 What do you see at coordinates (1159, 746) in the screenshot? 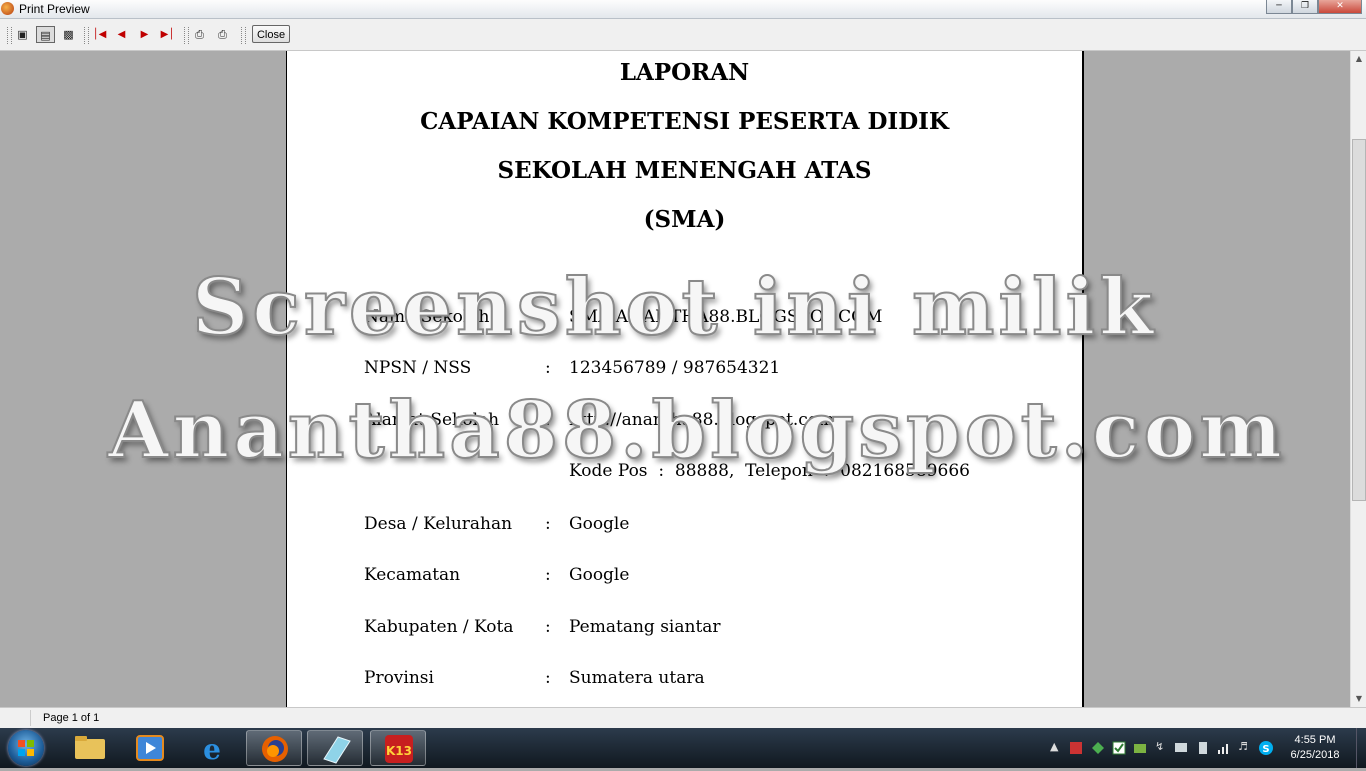
I see `bluetooth-icon: ↯` at bounding box center [1159, 746].